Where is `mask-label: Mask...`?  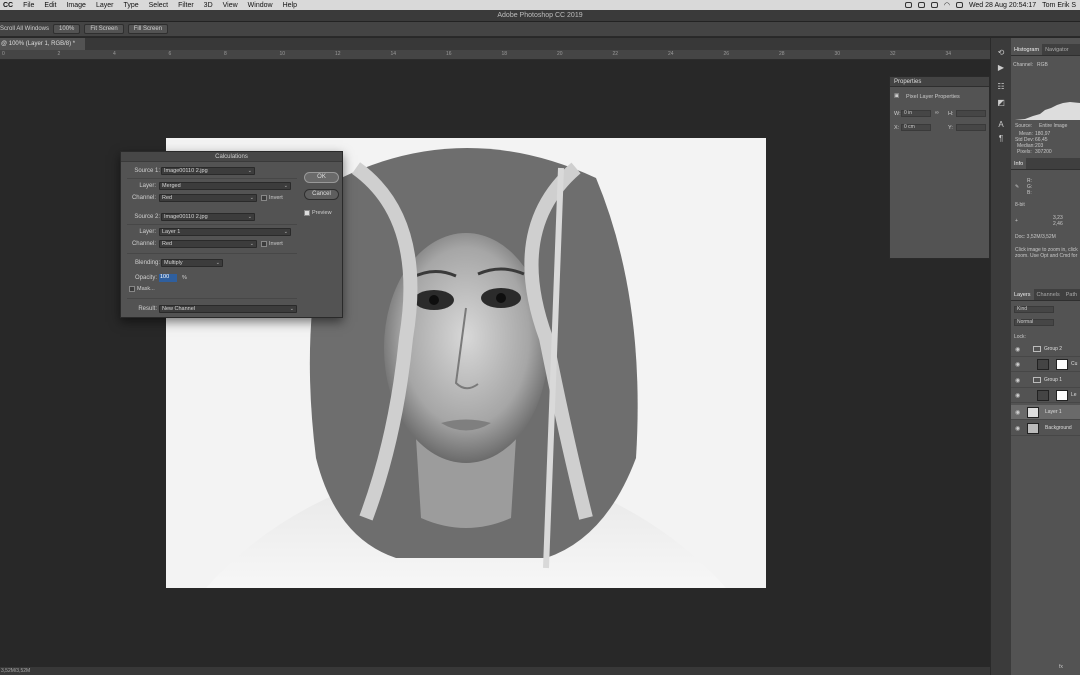 mask-label: Mask... is located at coordinates (146, 289).